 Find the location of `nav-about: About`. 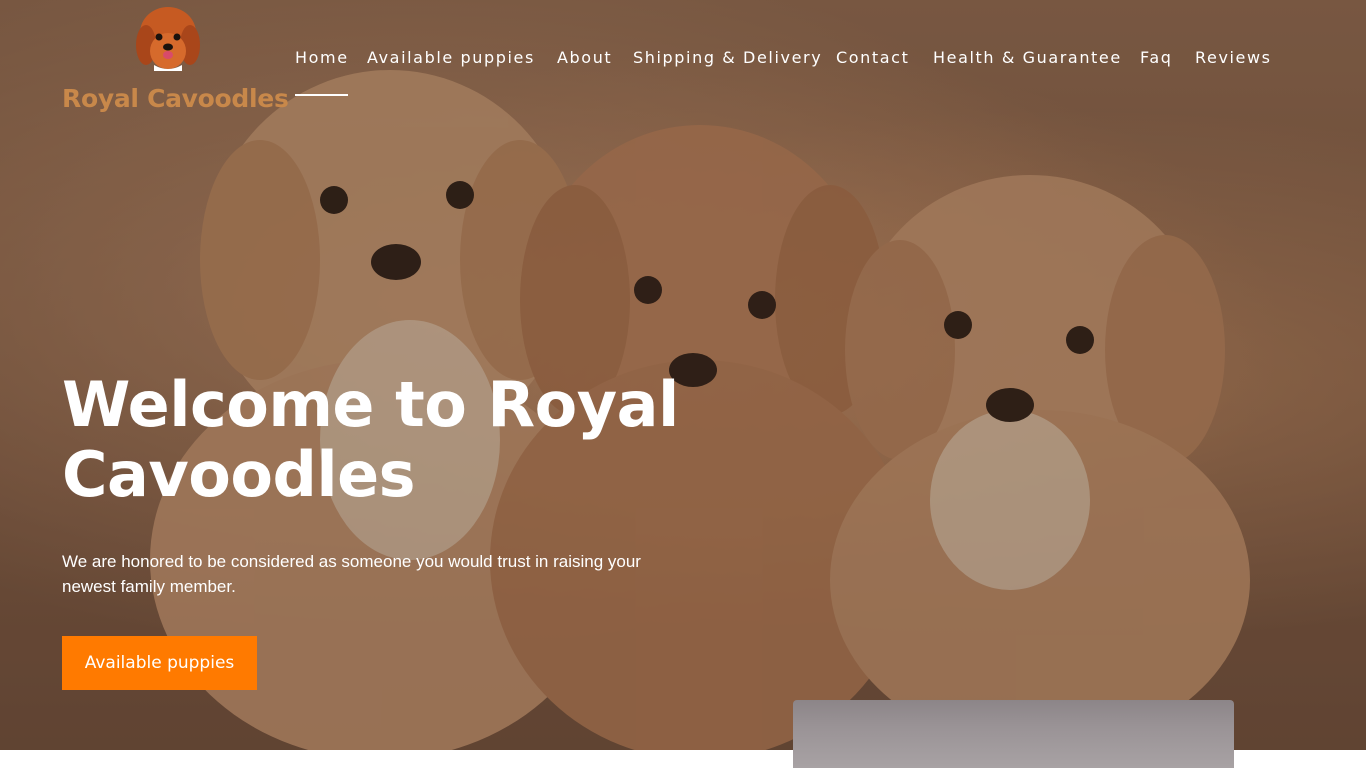

nav-about: About is located at coordinates (584, 57).